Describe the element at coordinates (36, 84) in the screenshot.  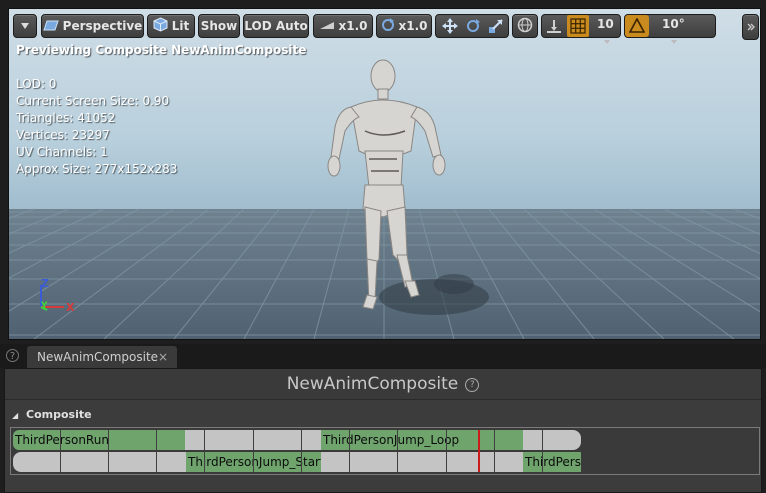
I see `stat-lod: LOD: 0` at that location.